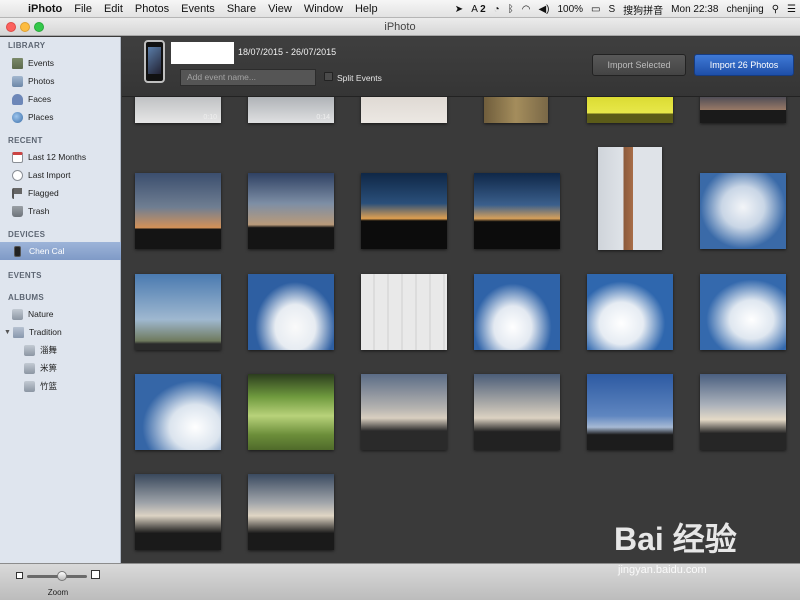 The image size is (800, 600). Describe the element at coordinates (19, 575) in the screenshot. I see `zoom-out-icon` at that location.